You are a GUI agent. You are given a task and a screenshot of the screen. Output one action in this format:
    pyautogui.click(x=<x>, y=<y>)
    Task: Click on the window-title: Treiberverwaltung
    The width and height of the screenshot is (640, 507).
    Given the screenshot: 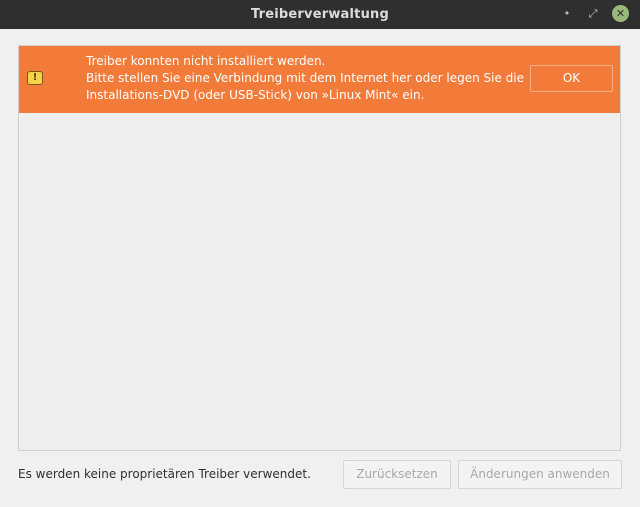 What is the action you would take?
    pyautogui.click(x=320, y=14)
    